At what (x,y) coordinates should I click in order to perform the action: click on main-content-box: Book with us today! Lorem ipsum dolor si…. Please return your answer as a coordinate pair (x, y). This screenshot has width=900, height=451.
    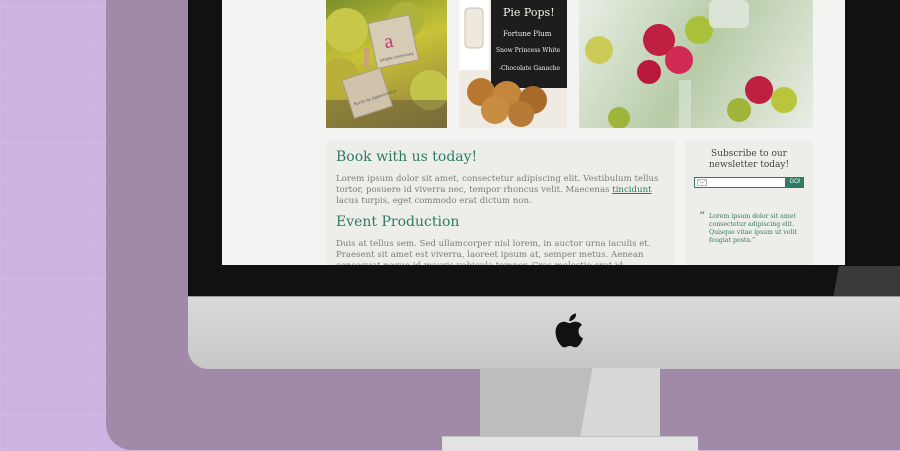
    Looking at the image, I should click on (500, 203).